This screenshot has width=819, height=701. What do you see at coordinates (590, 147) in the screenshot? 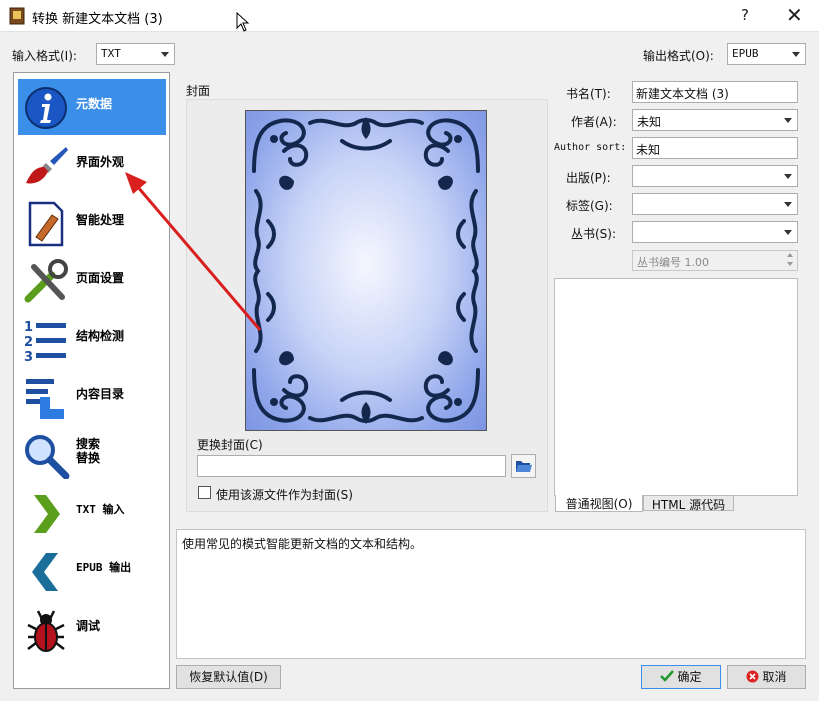
I see `author-sort-label: Author sort:` at bounding box center [590, 147].